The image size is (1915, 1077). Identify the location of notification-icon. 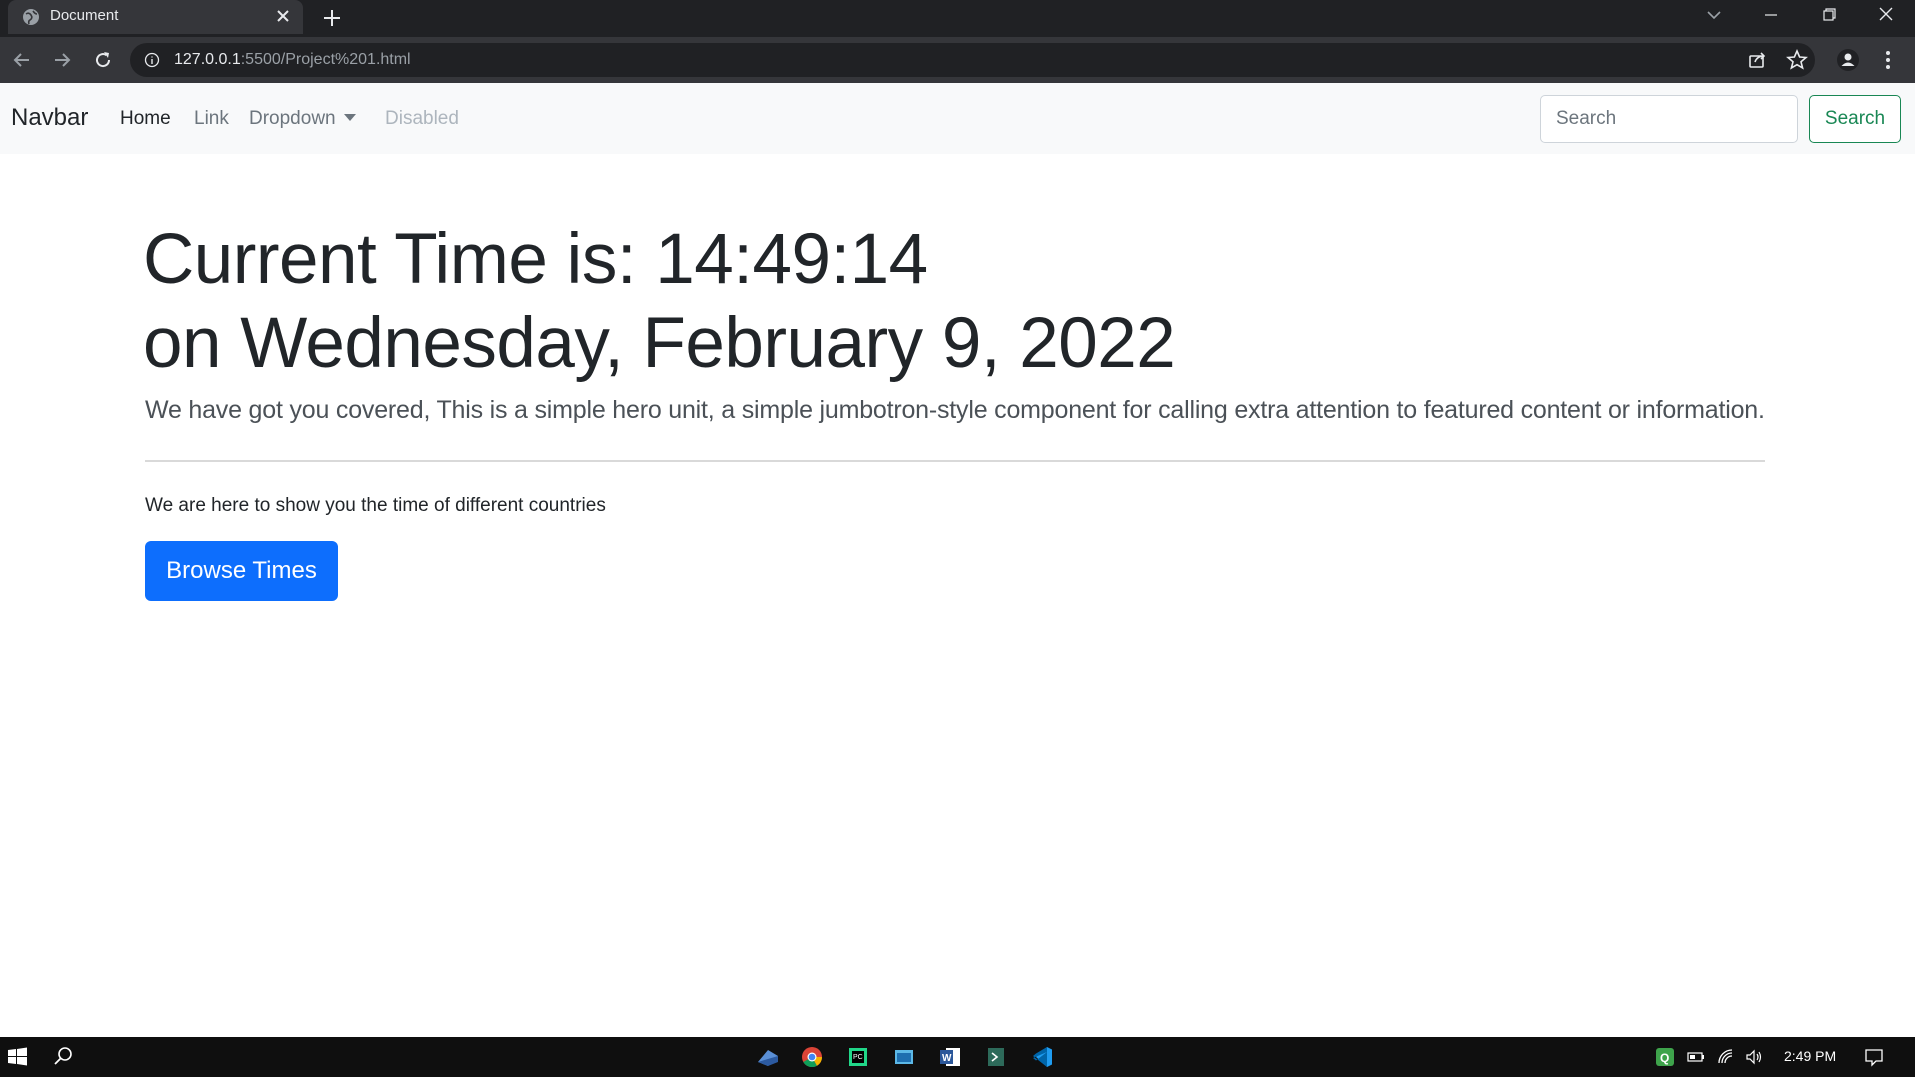
(1874, 1057).